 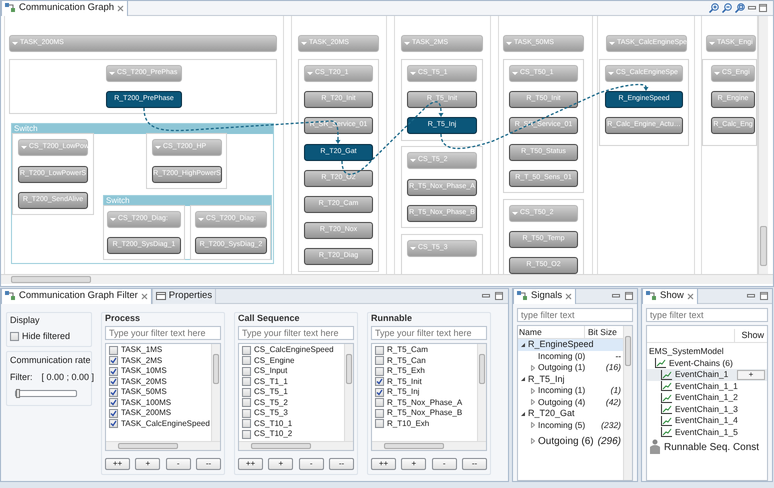 I want to click on view-tab: Properties, so click(x=184, y=296).